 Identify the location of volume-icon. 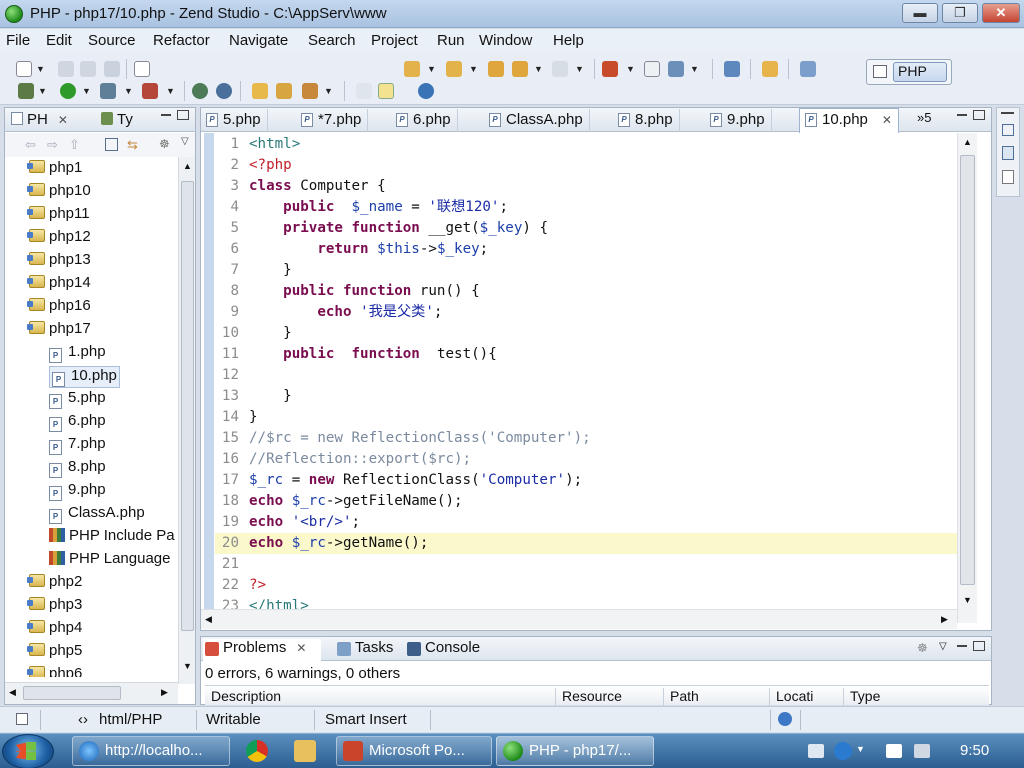
(922, 751).